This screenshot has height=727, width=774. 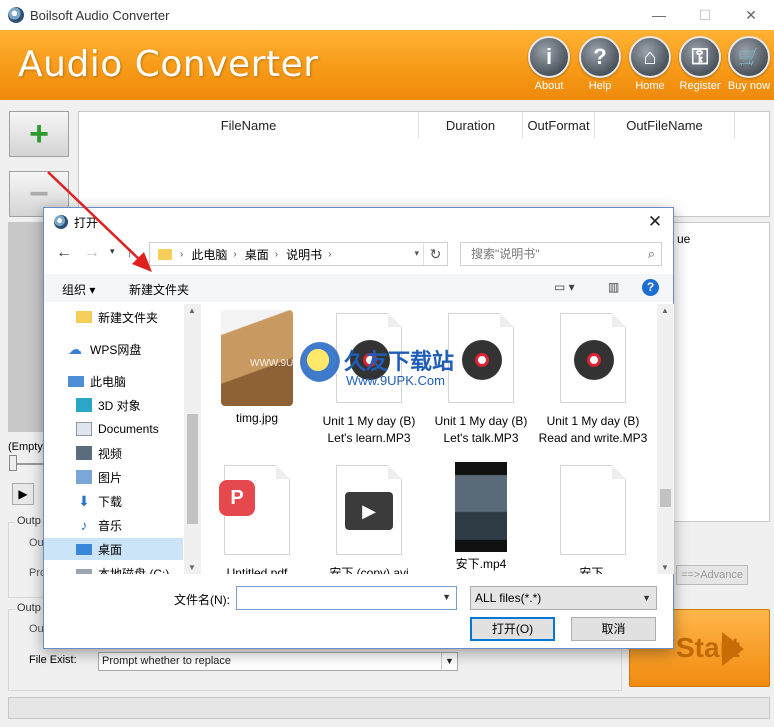 I want to click on recent-locations-icon: ▾, so click(x=112, y=251).